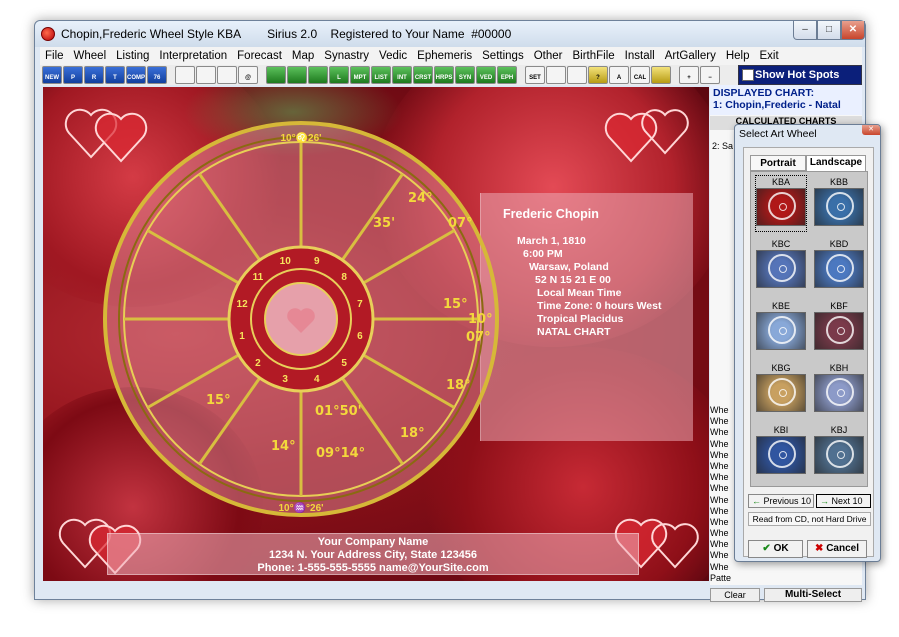  Describe the element at coordinates (809, 519) in the screenshot. I see `read-from-cd-button: Read from CD, not Hard Drive` at that location.